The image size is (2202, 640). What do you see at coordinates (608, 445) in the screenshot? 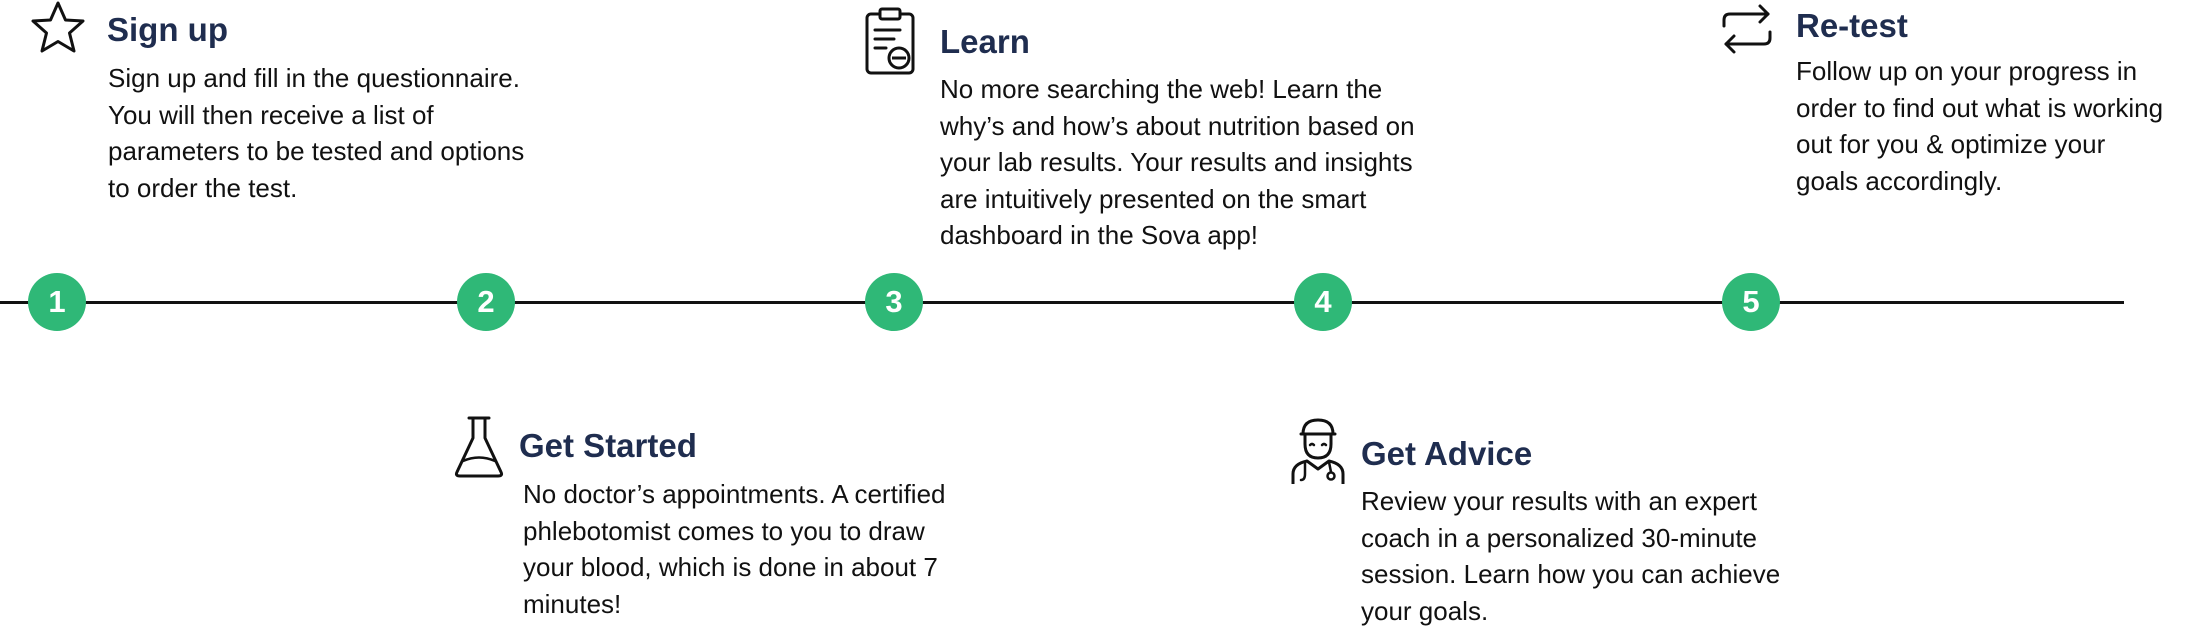
I see `step-title: Get Started` at bounding box center [608, 445].